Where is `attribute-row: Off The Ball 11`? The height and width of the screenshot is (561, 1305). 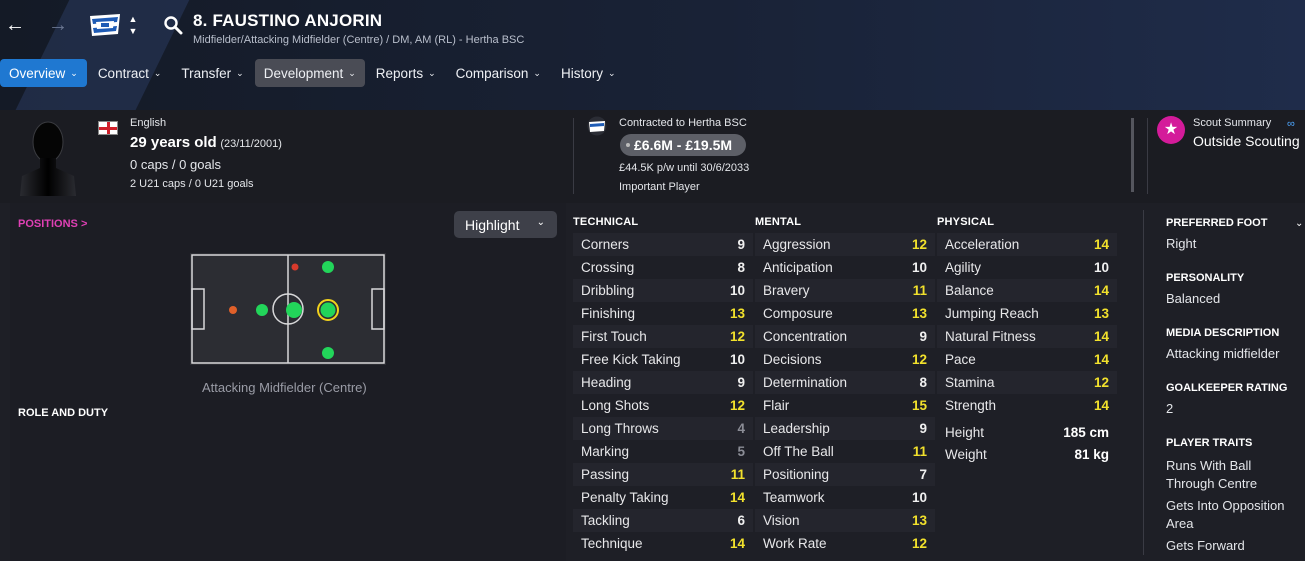
attribute-row: Off The Ball 11 is located at coordinates (845, 451).